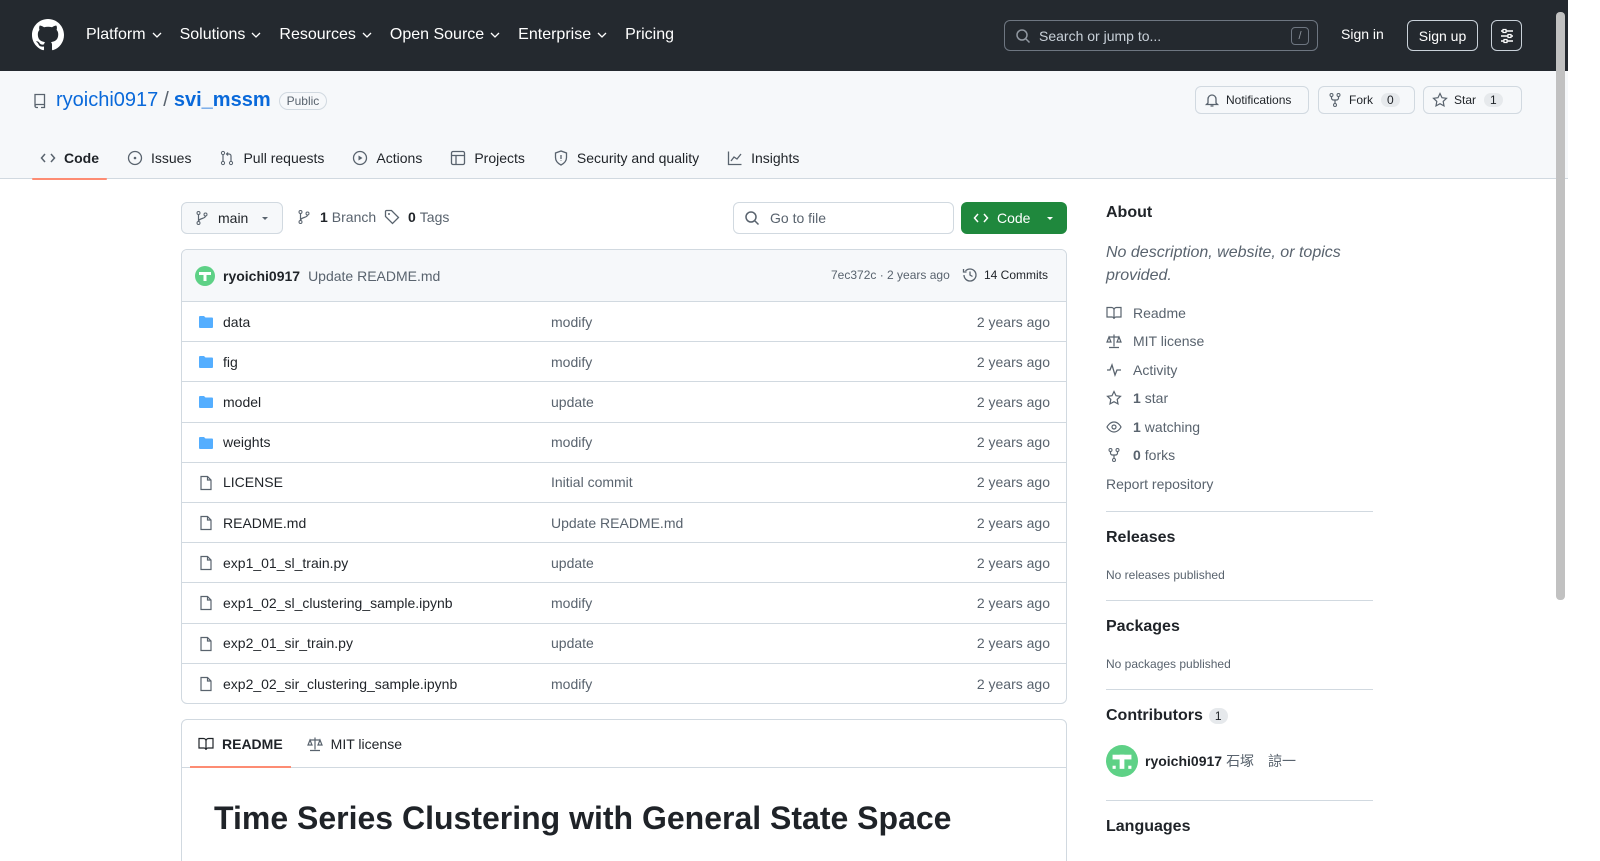  What do you see at coordinates (1506, 35) in the screenshot?
I see `menu-button` at bounding box center [1506, 35].